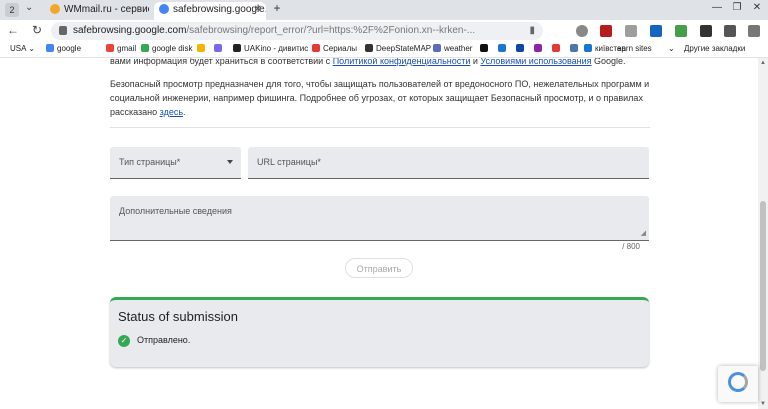  I want to click on page-type-select: Тип страницы*, so click(175, 163).